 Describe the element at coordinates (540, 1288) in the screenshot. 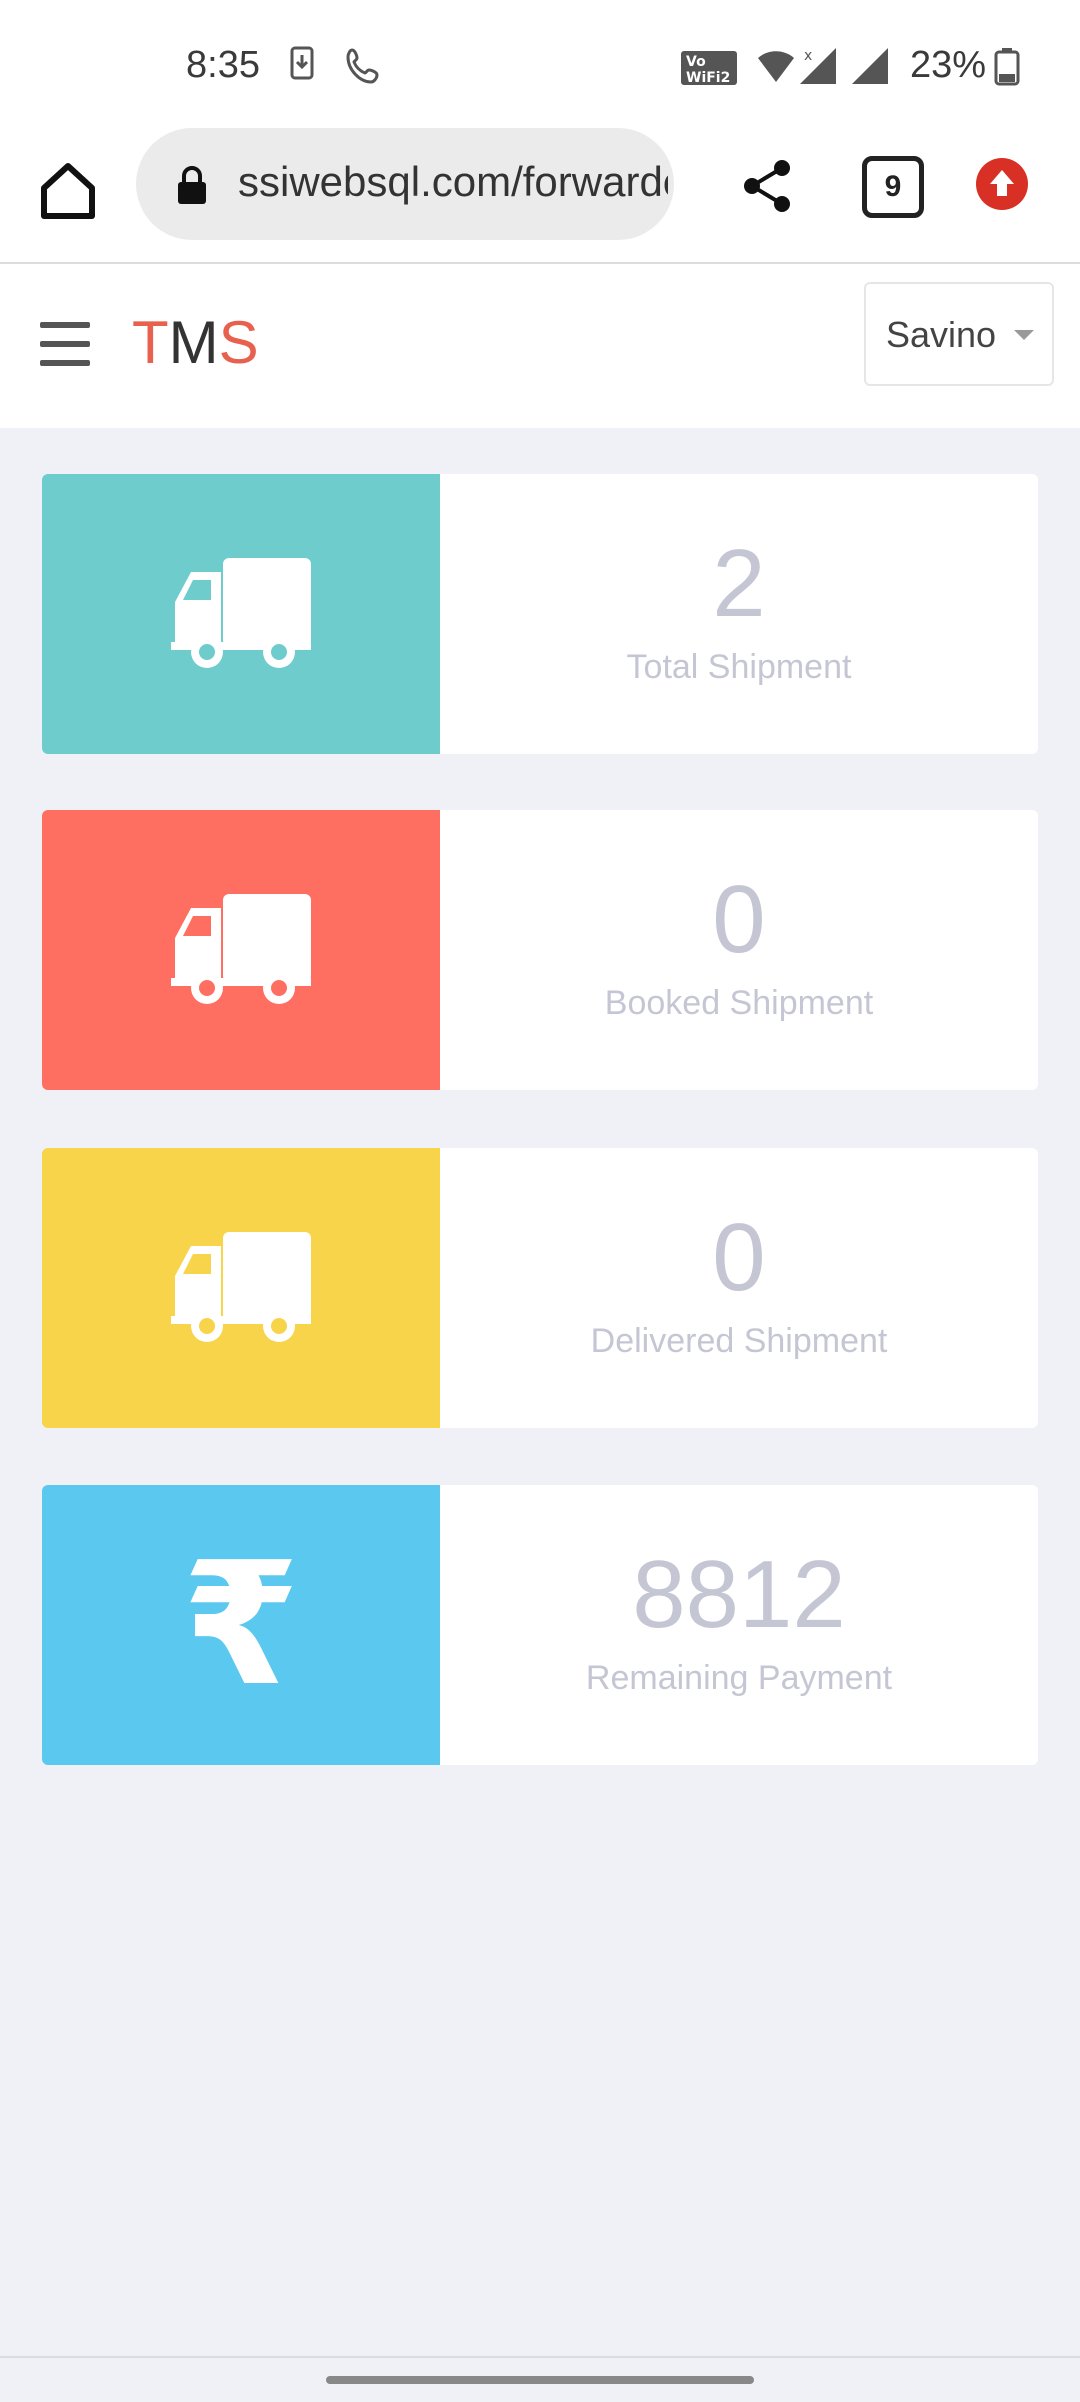

I see `delivered-shipment-card: 0 Delivered Shipment` at that location.